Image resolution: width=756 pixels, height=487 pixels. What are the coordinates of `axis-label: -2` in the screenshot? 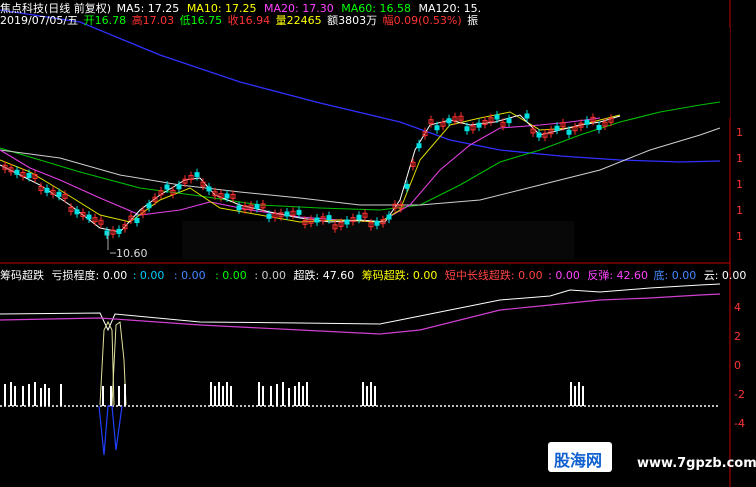 It's located at (739, 394).